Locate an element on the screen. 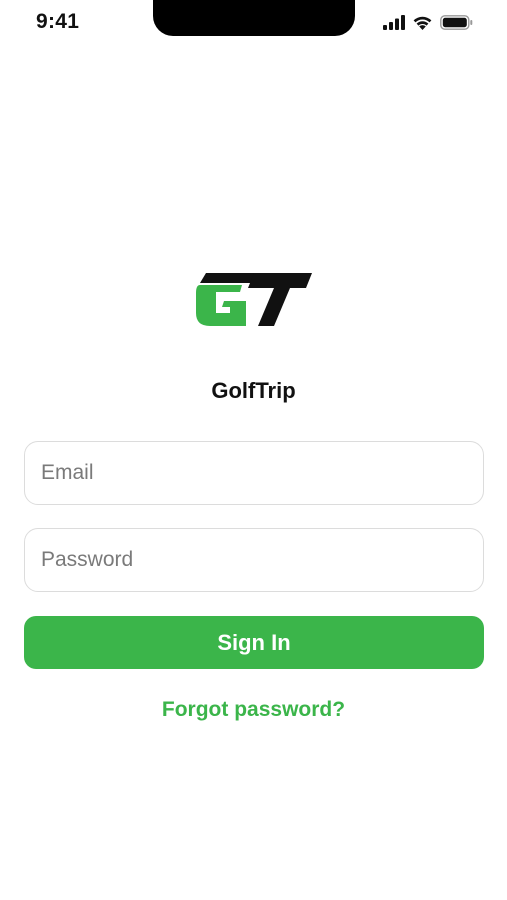  golftrip-logo is located at coordinates (254, 299).